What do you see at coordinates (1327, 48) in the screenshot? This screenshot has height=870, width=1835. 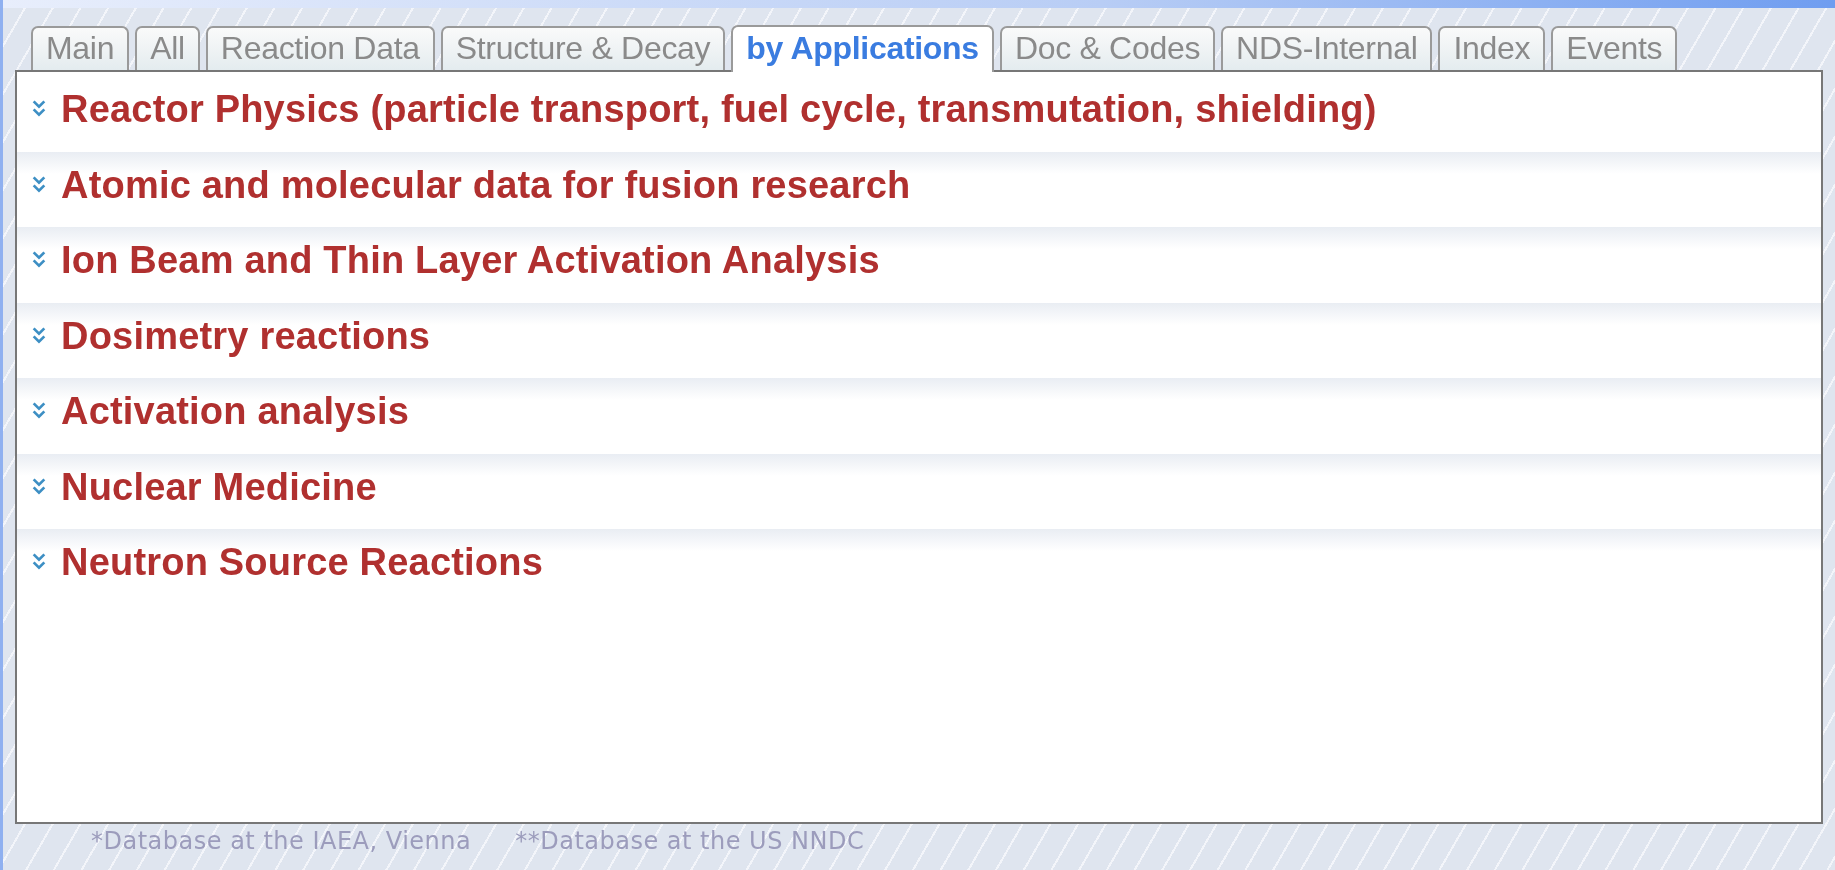 I see `tab: NDS-Internal` at bounding box center [1327, 48].